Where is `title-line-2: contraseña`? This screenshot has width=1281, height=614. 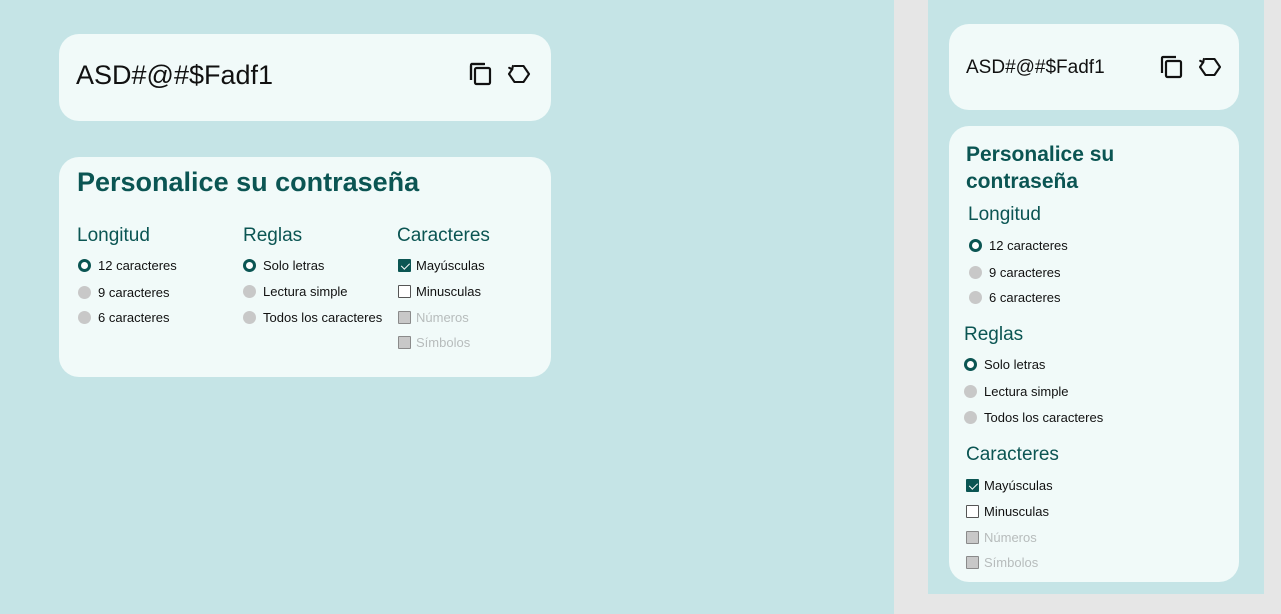 title-line-2: contraseña is located at coordinates (1022, 181).